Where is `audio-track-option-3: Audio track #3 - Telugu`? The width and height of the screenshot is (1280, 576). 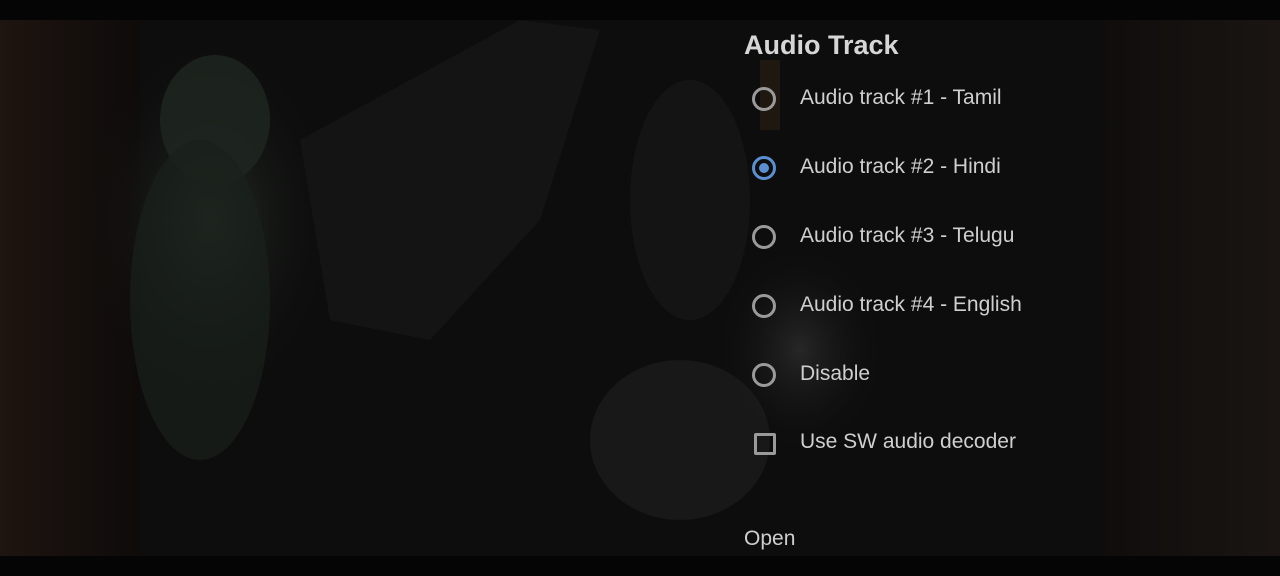
audio-track-option-3: Audio track #3 - Telugu is located at coordinates (984, 239).